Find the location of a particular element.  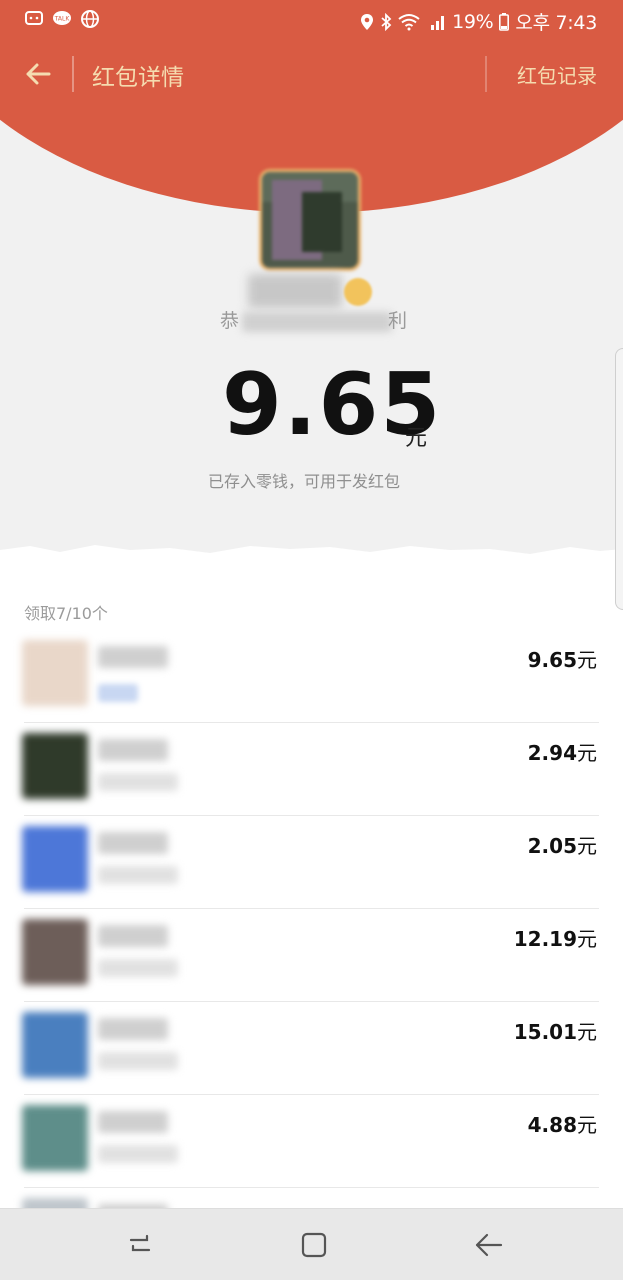

recipient-amount: 2.05元 is located at coordinates (562, 846).